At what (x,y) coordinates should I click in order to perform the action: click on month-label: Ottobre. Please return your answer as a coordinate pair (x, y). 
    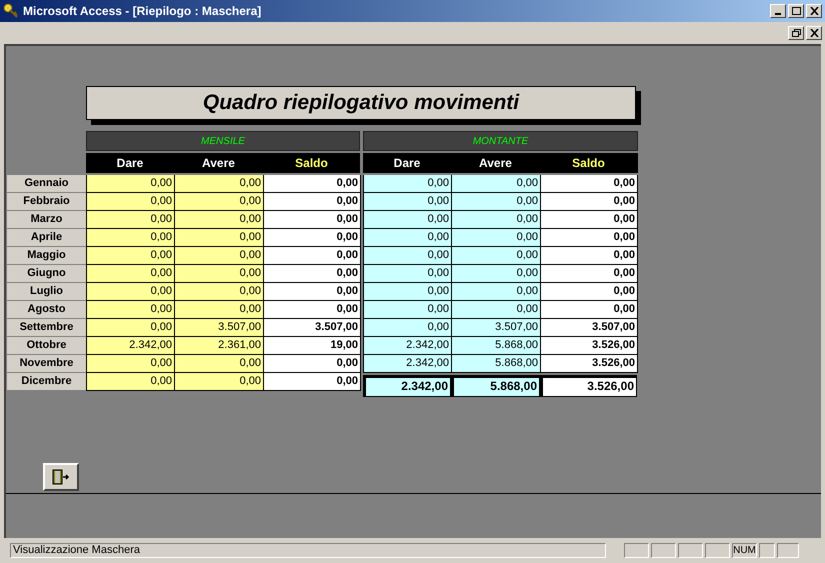
    Looking at the image, I should click on (46, 346).